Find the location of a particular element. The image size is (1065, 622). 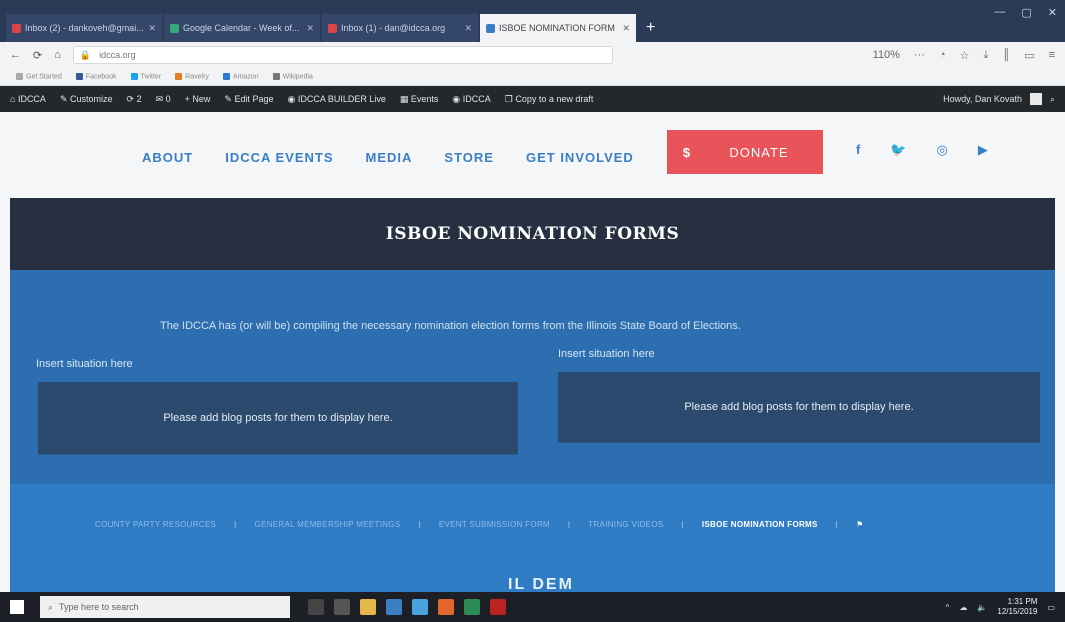

wp-builder-live: ◉ IDCCA BUILDER Live is located at coordinates (336, 99).